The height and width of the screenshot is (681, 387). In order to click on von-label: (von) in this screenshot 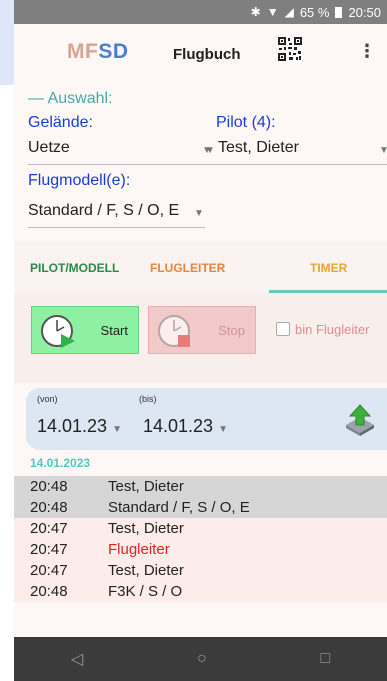, I will do `click(47, 399)`.